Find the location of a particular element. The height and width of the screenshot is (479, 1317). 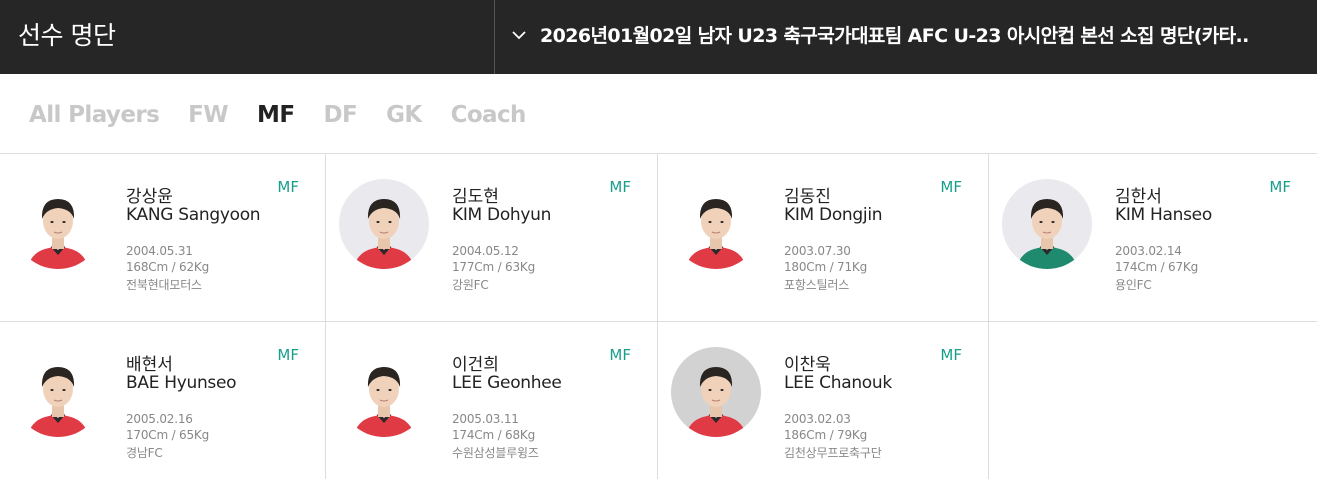

tab-gk: GK is located at coordinates (404, 115).